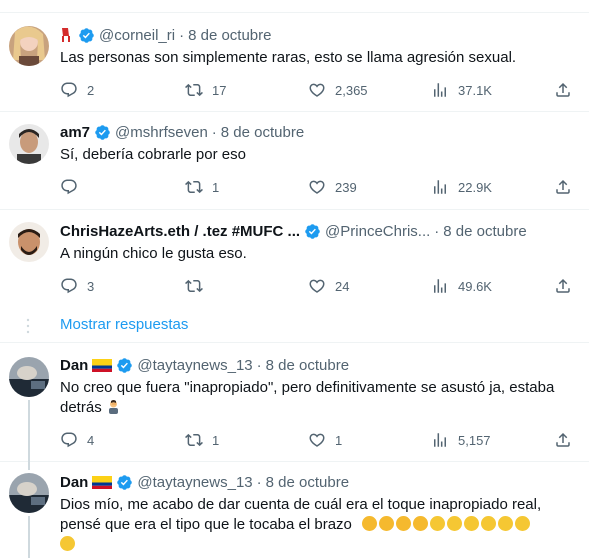 The height and width of the screenshot is (558, 589). What do you see at coordinates (73, 187) in the screenshot?
I see `reply-button` at bounding box center [73, 187].